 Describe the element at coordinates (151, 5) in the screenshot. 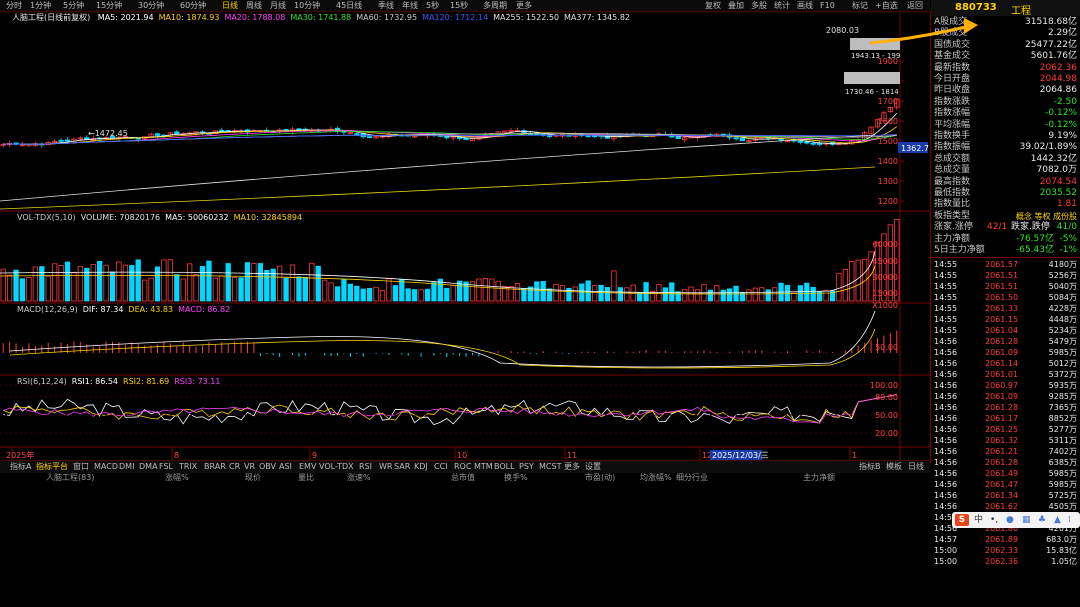

I see `period-tab: 30分钟` at that location.